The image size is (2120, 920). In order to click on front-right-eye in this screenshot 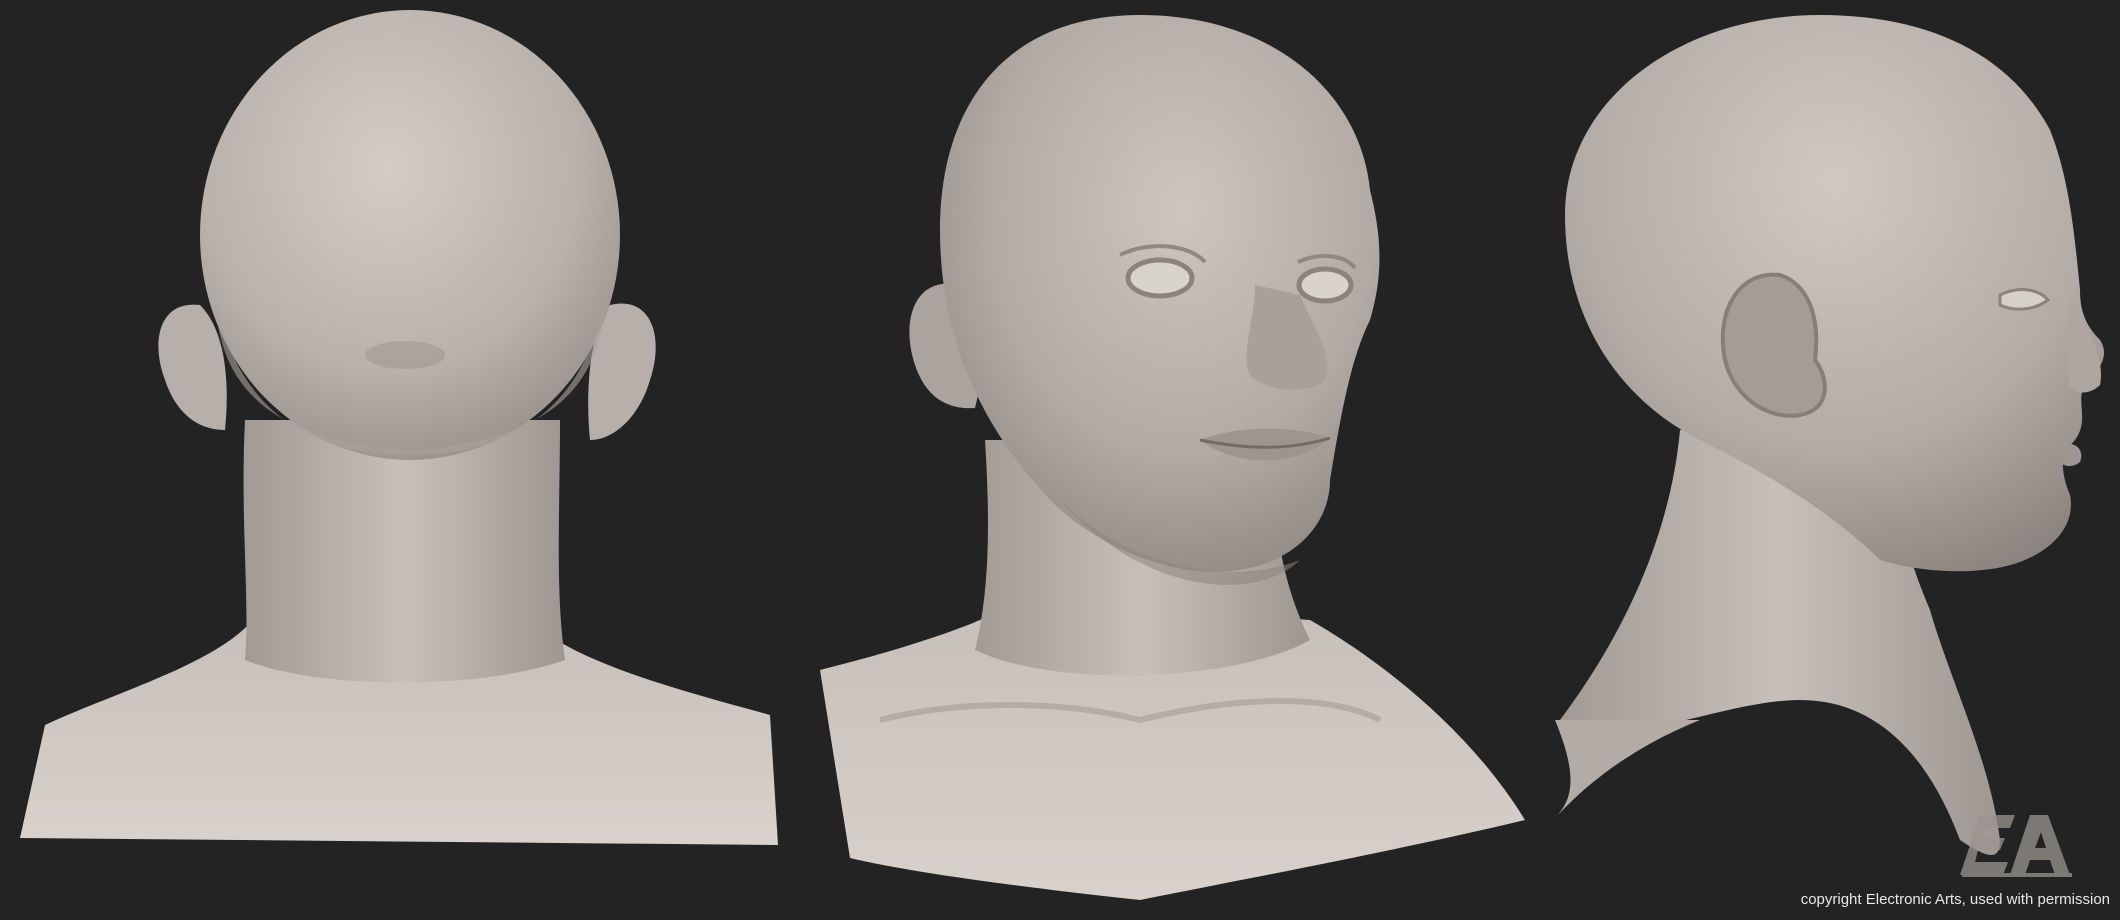, I will do `click(1325, 285)`.